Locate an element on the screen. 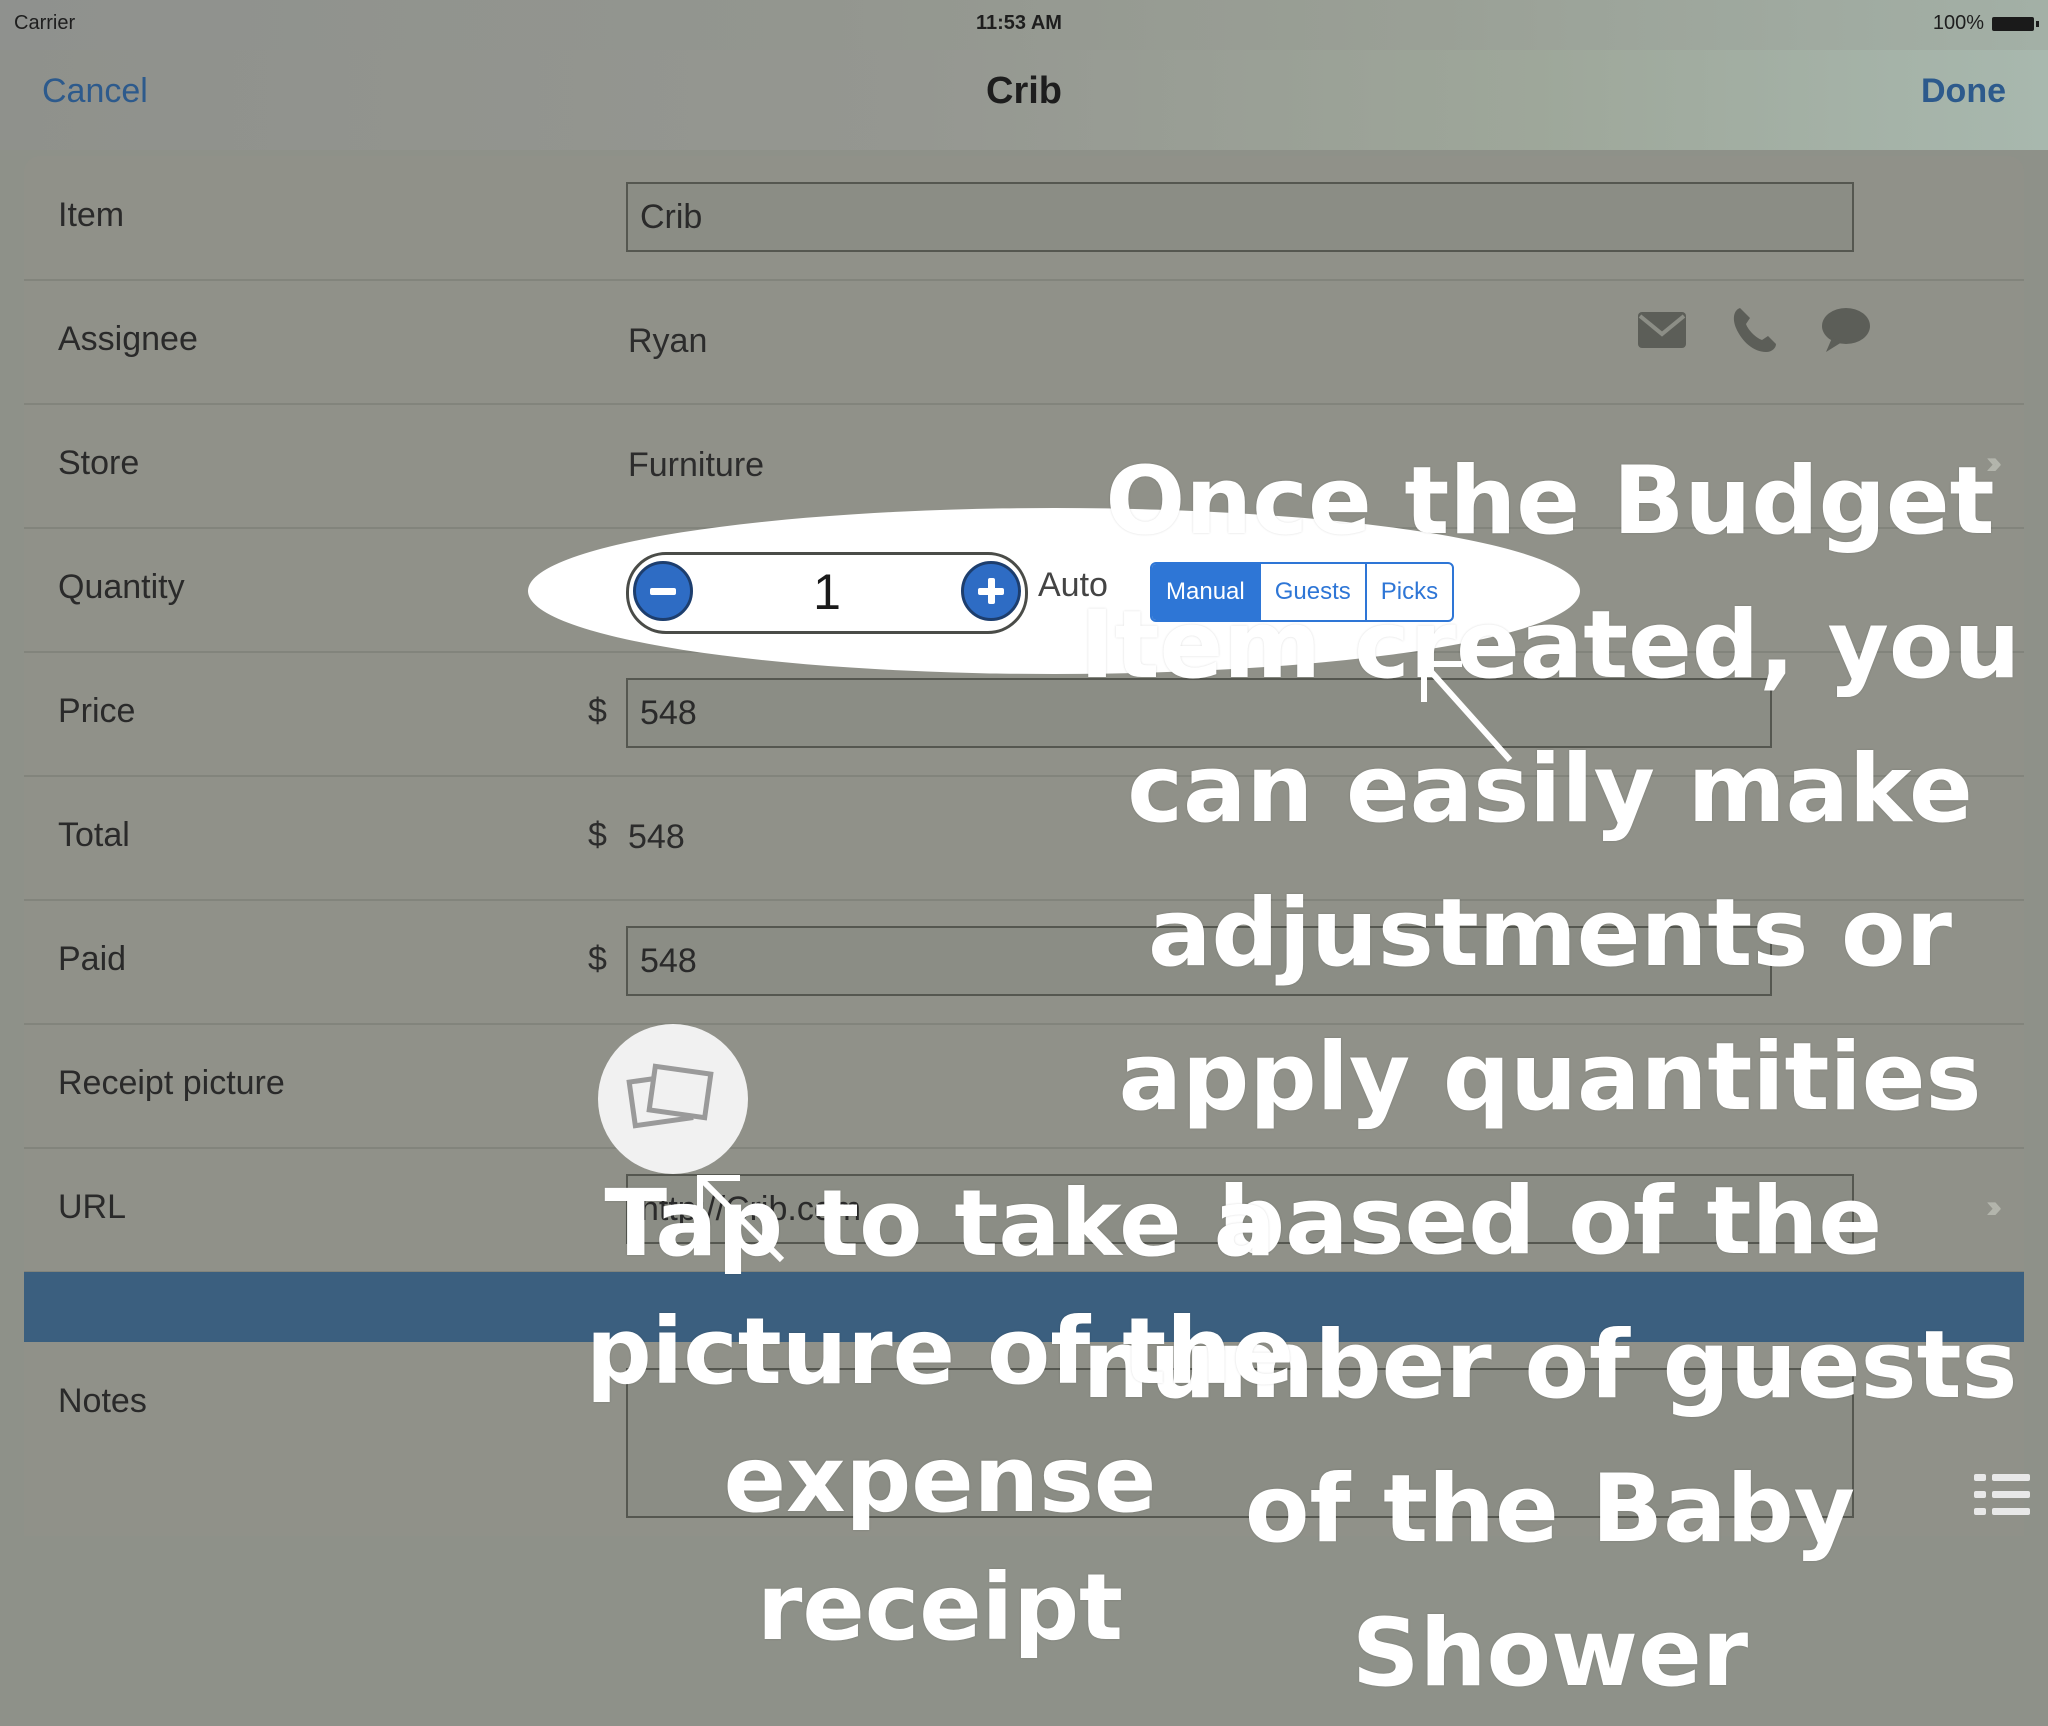 This screenshot has width=2048, height=1726. item-label: Item is located at coordinates (91, 215).